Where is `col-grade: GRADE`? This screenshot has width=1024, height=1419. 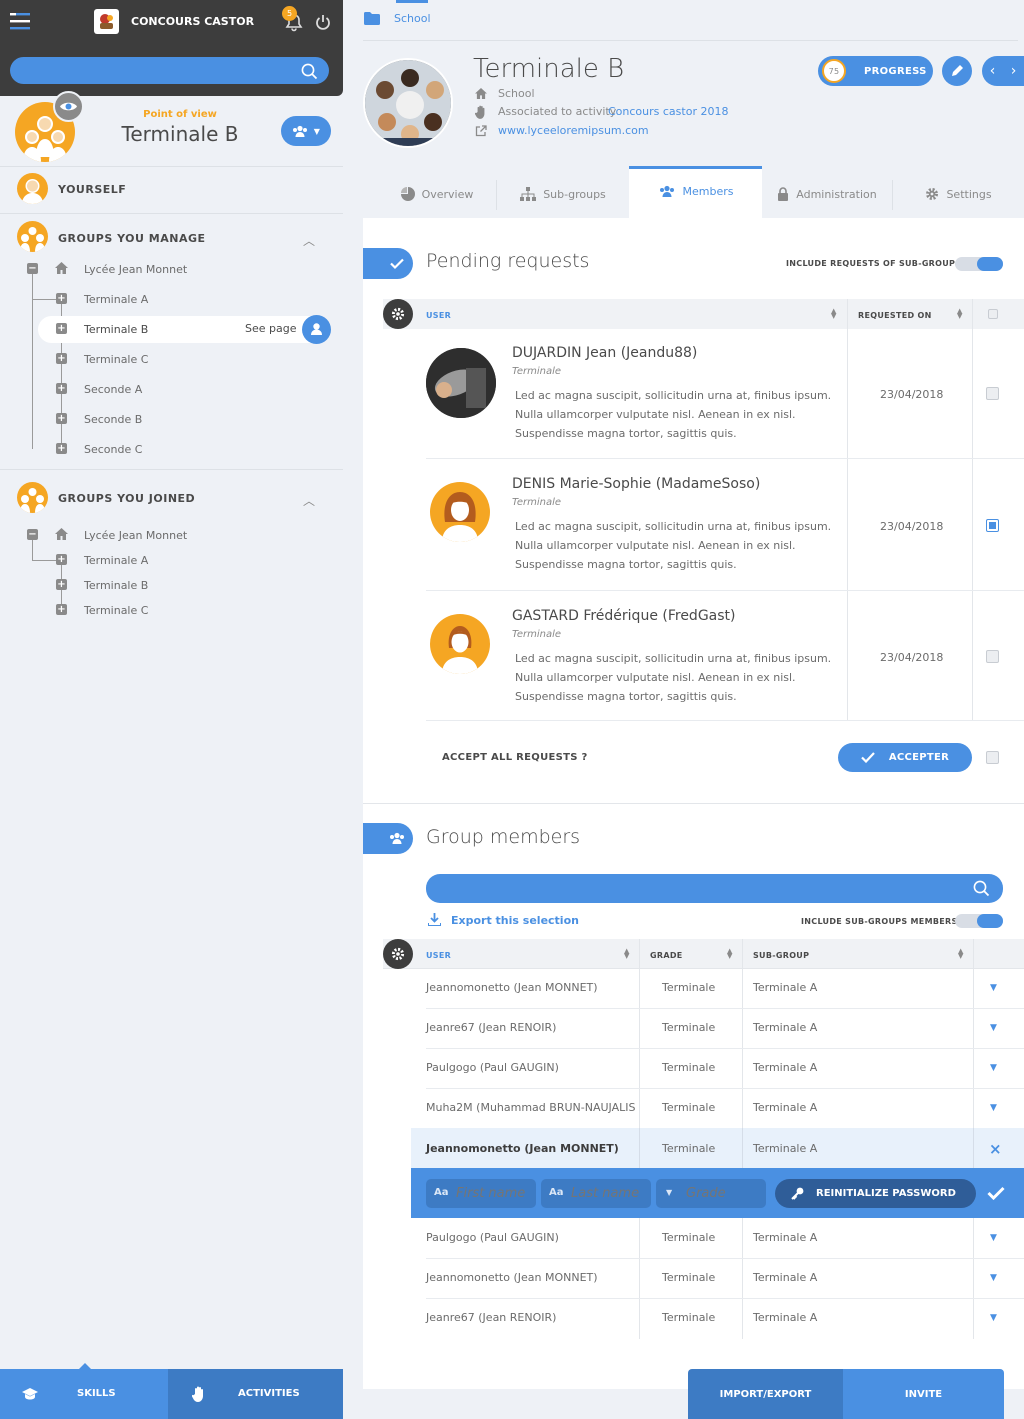
col-grade: GRADE is located at coordinates (666, 955).